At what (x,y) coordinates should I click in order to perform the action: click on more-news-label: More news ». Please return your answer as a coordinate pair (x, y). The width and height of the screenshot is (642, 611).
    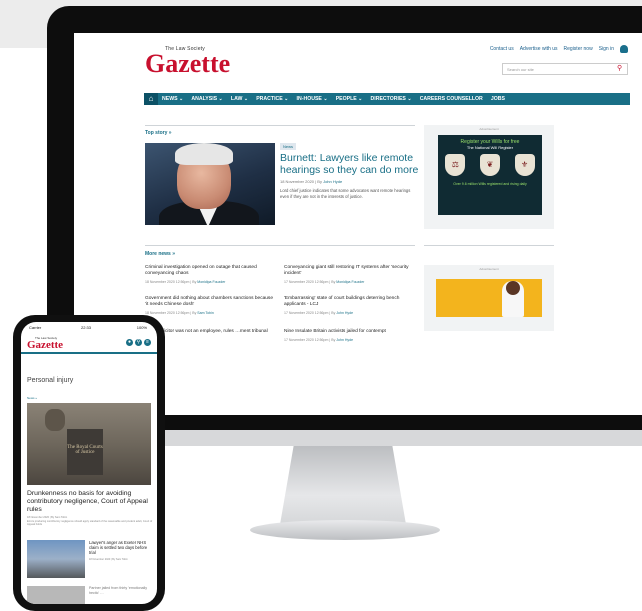
    Looking at the image, I should click on (160, 254).